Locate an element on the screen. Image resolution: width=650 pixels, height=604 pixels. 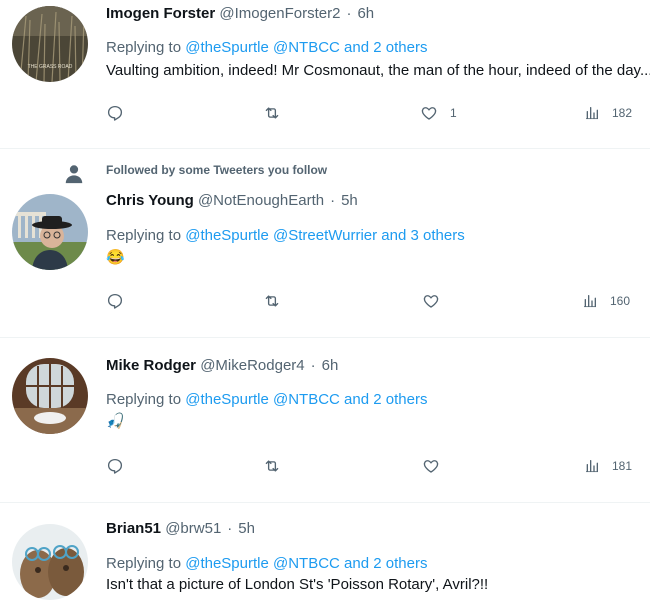
tweet-header: Mike Rodger @MikeRodger4 · 6h is located at coordinates (222, 366).